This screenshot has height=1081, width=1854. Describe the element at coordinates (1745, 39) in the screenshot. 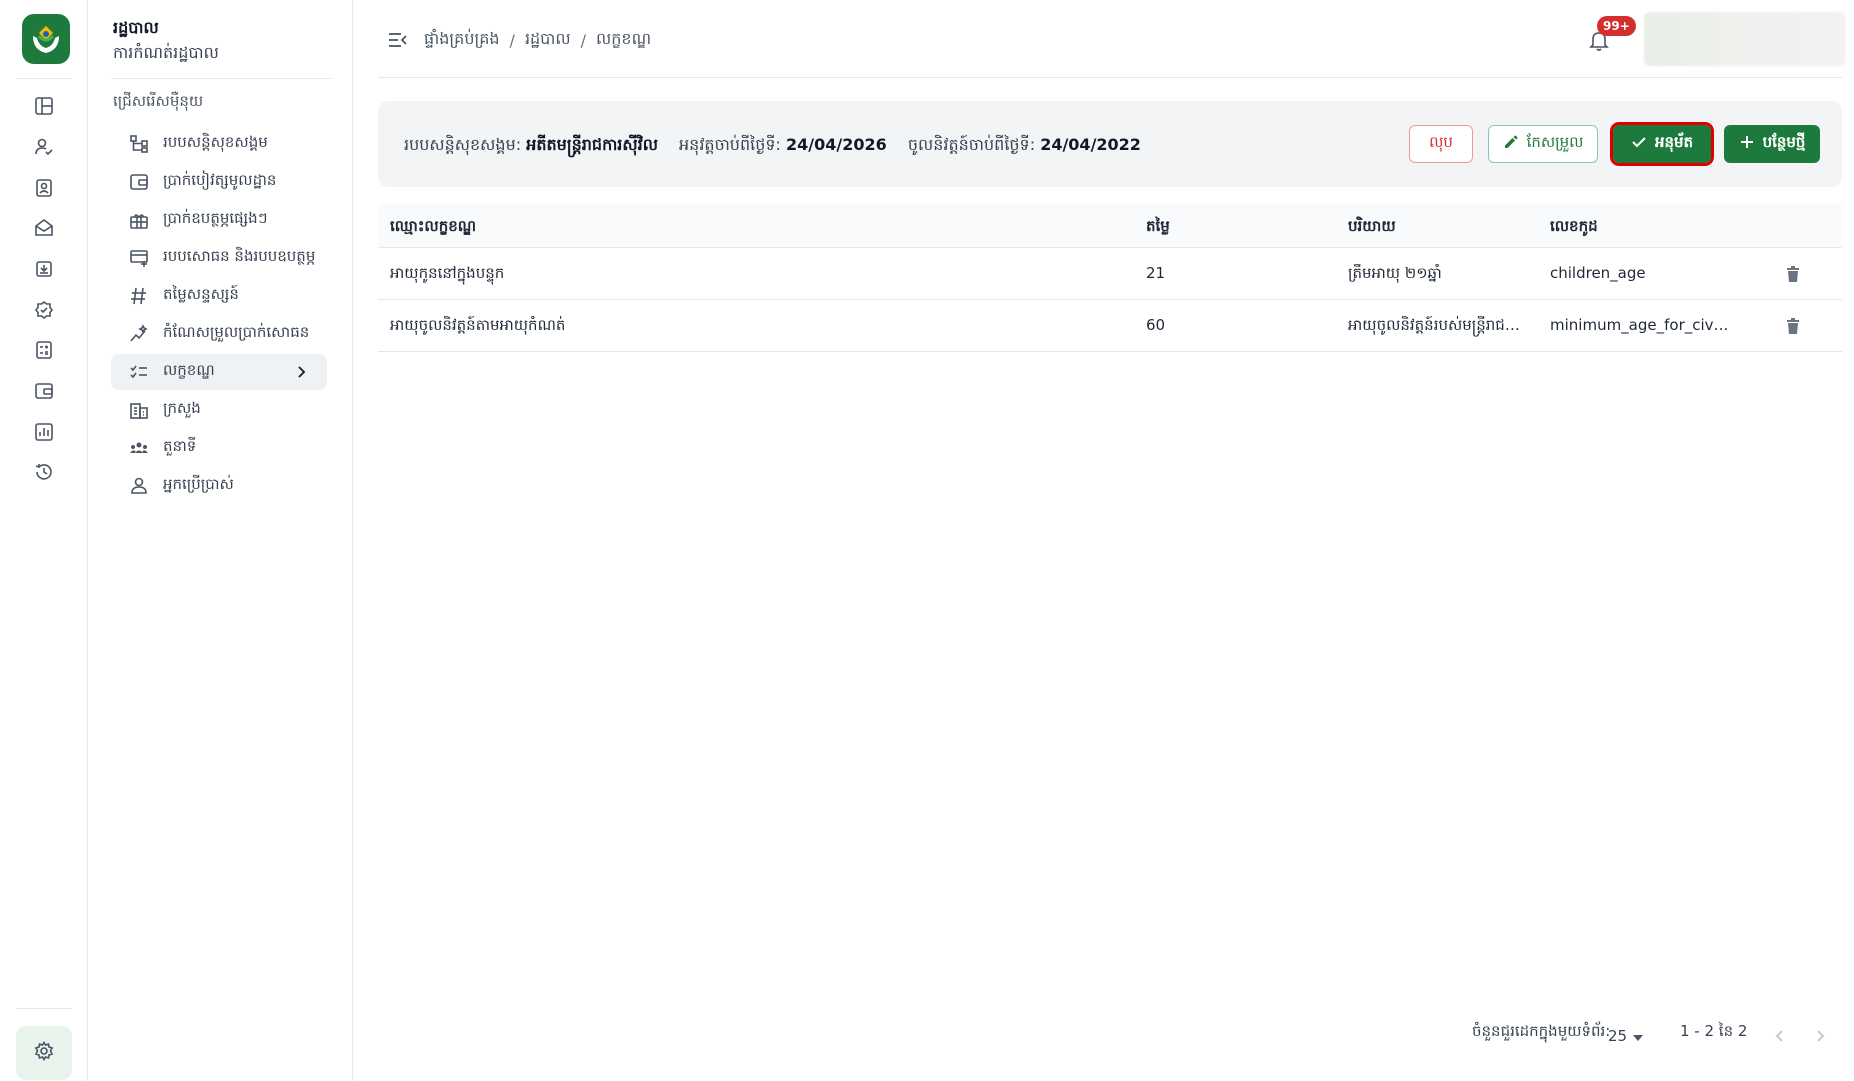

I see `user-profile-menu` at that location.